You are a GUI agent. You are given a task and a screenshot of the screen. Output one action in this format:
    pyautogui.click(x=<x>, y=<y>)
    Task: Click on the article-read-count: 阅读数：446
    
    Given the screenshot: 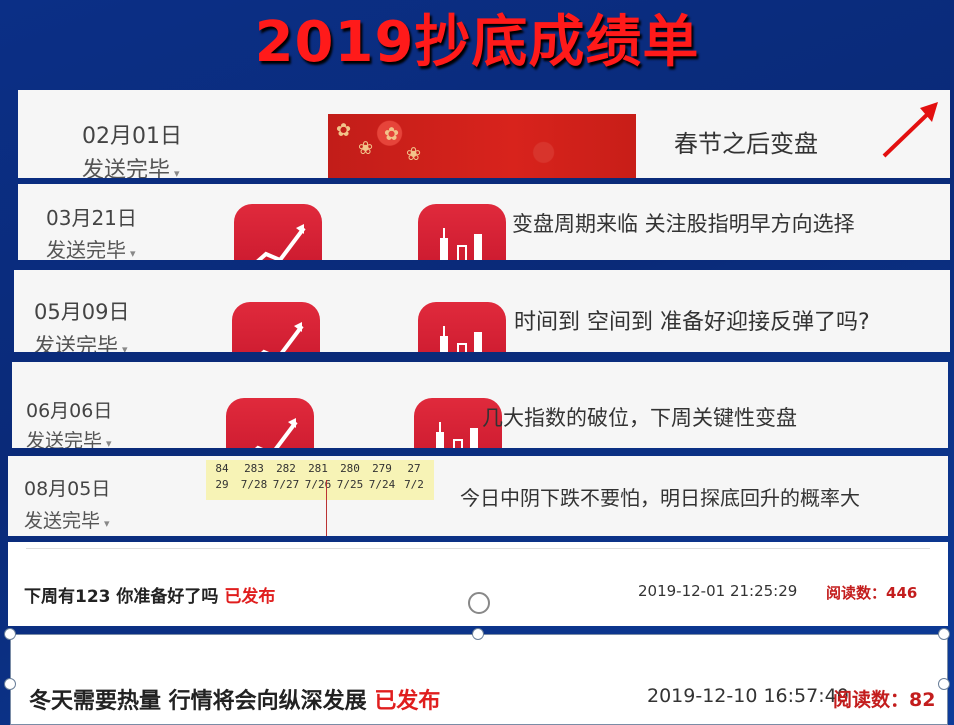 What is the action you would take?
    pyautogui.click(x=871, y=592)
    